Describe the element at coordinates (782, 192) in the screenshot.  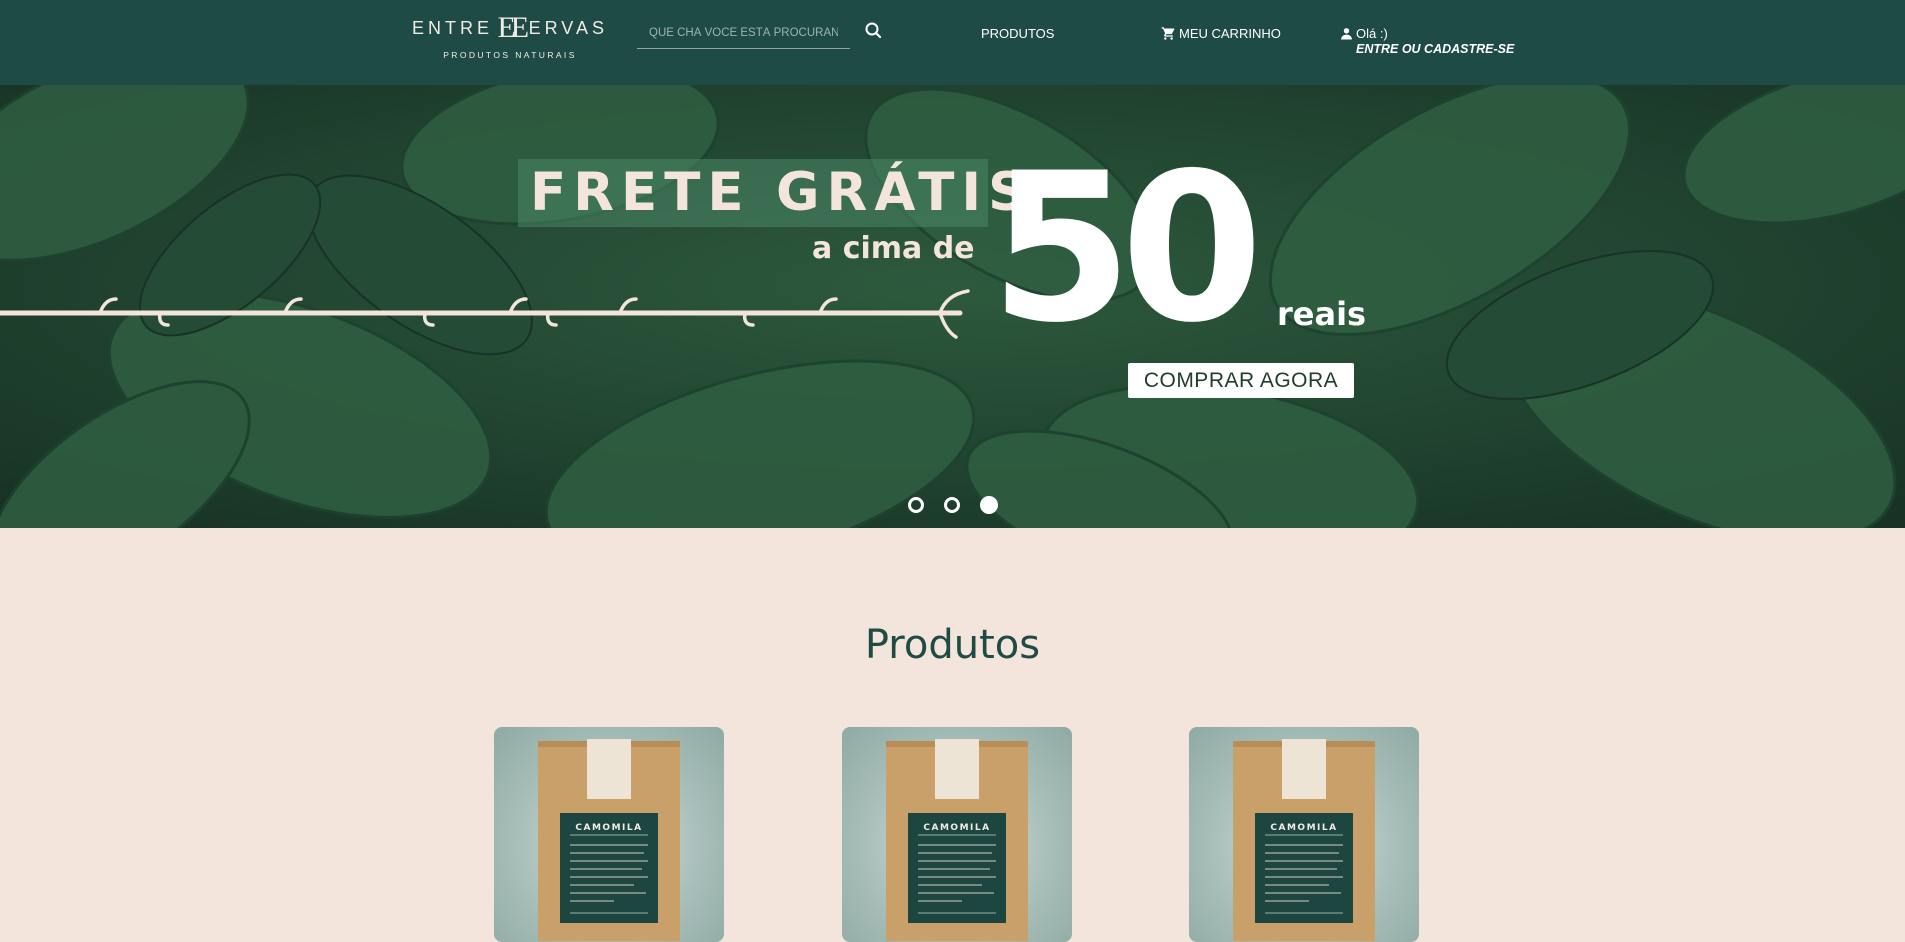
I see `promo-headline: FRETE GRÁTIS` at that location.